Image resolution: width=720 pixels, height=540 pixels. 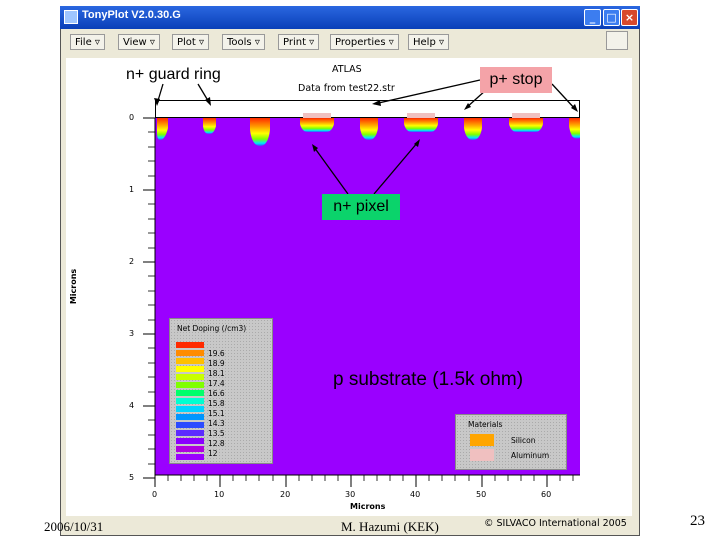 I want to click on y-axis, so click(x=149, y=298).